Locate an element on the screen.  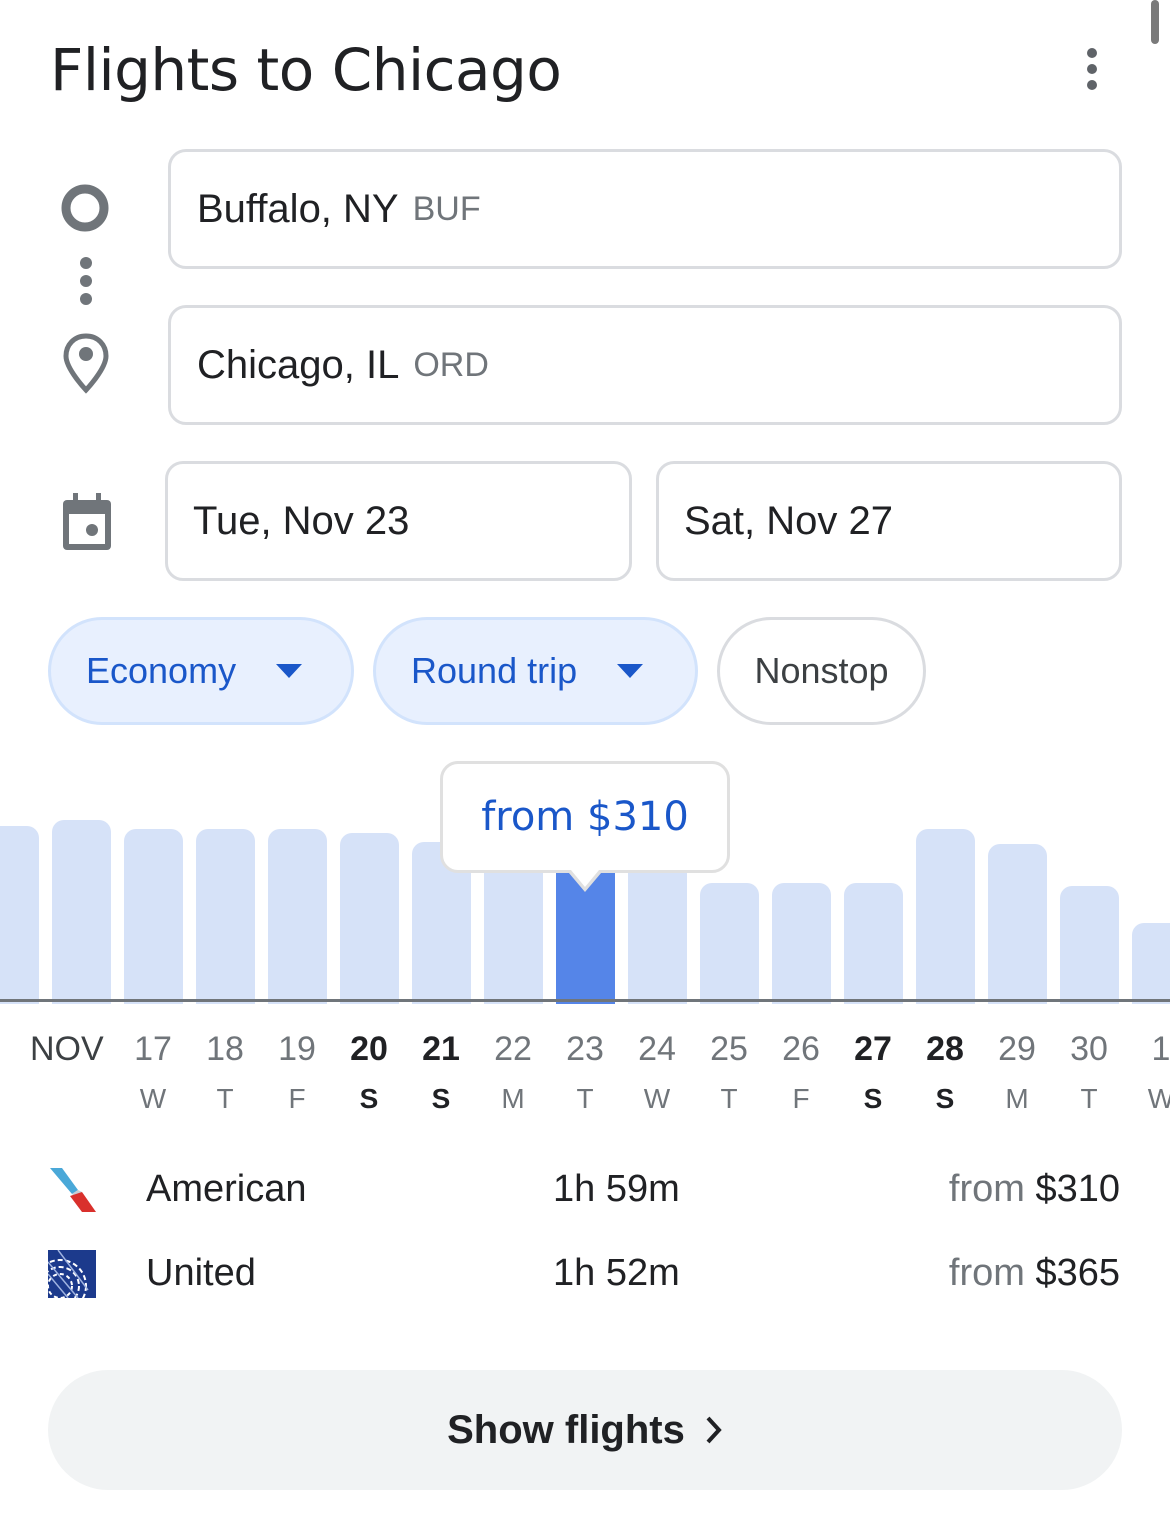
origin-city: Buffalo, NY is located at coordinates (298, 208).